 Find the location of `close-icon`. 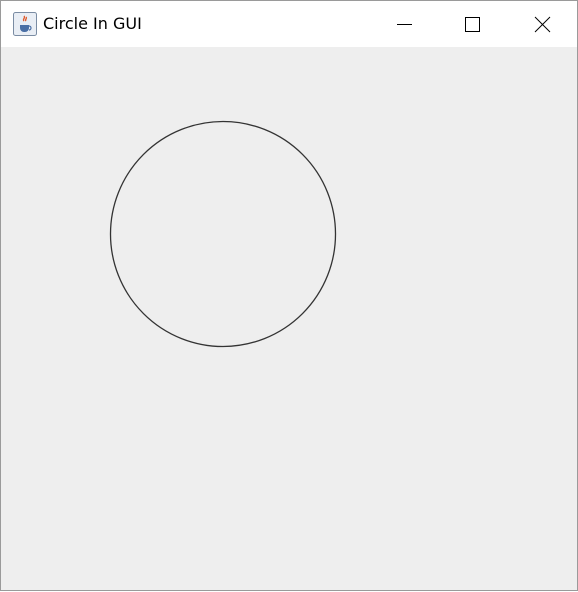

close-icon is located at coordinates (542, 24).